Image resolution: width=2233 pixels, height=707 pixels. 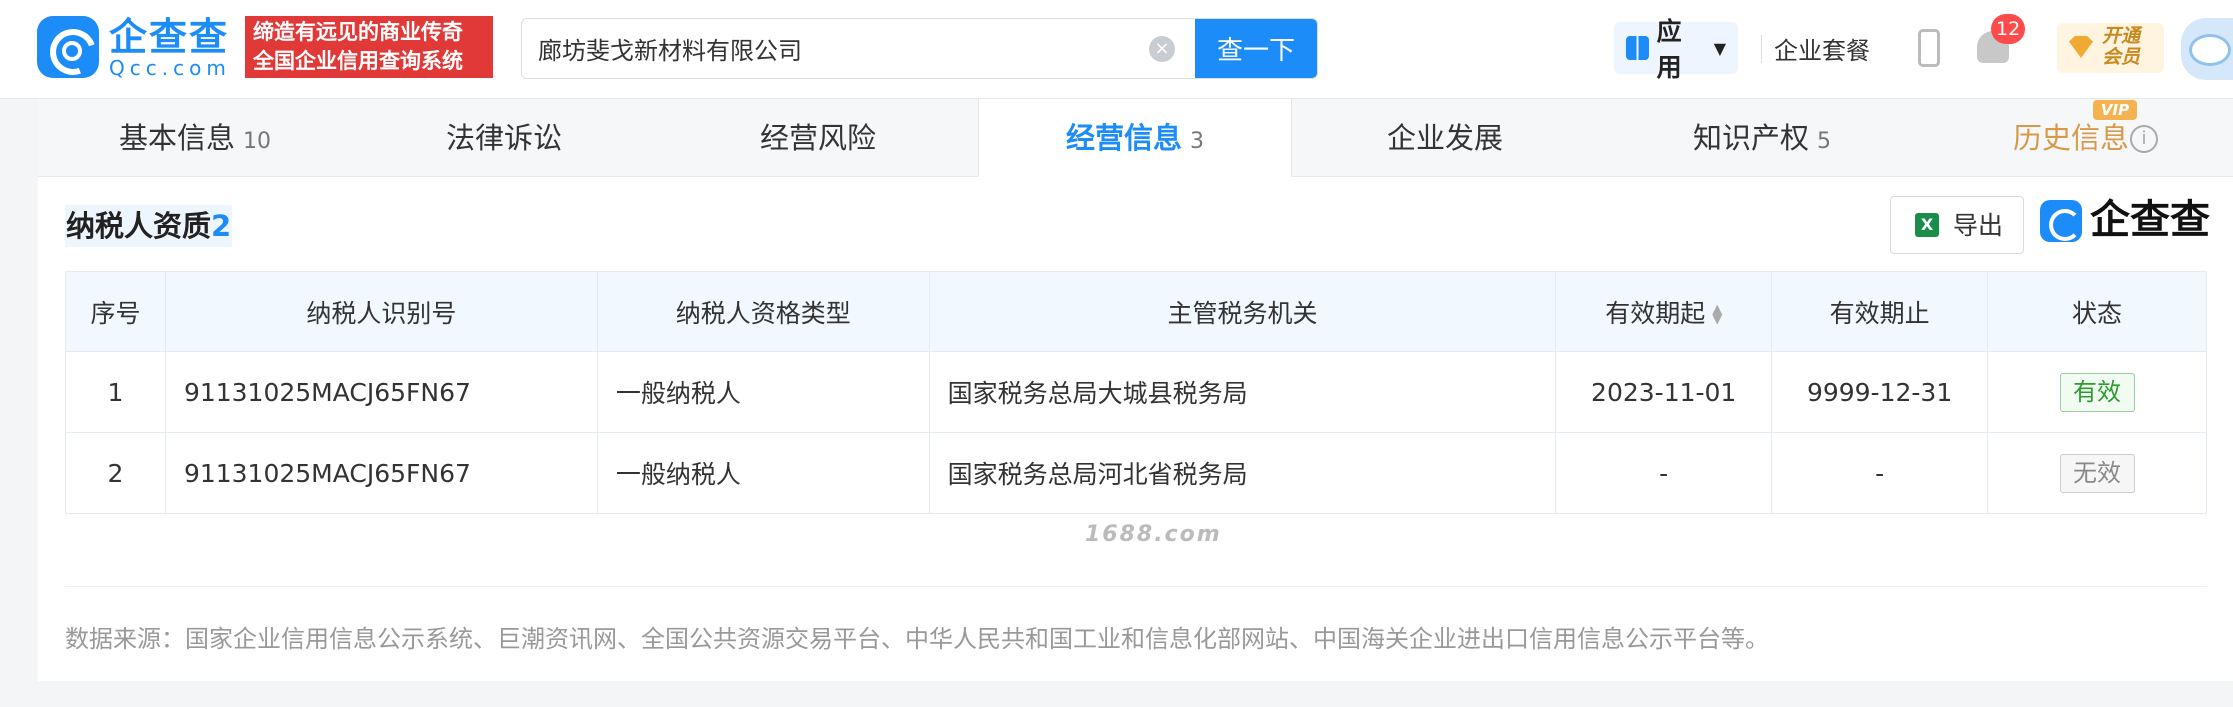 I want to click on tab-history-info: 历史信息, so click(x=2075, y=138).